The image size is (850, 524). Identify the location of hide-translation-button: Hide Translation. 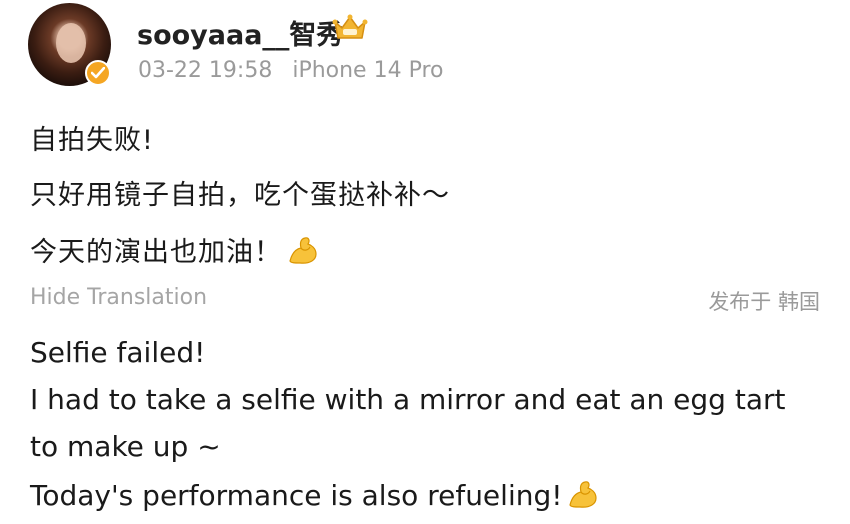
(118, 297).